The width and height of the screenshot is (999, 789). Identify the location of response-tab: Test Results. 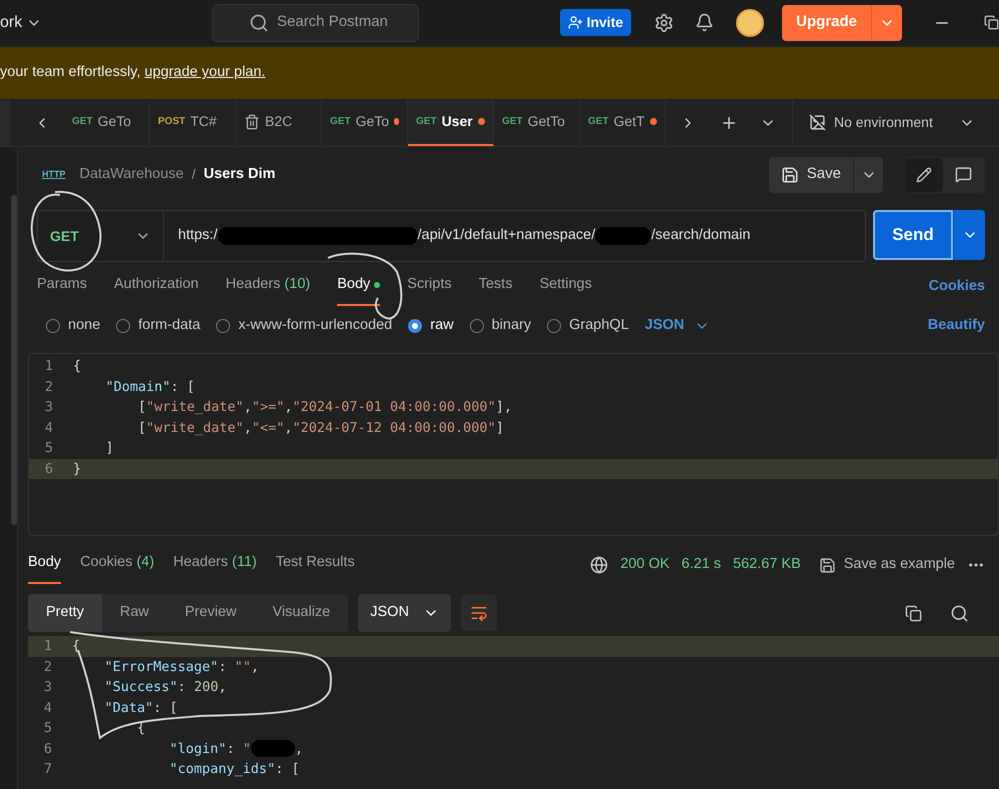
(315, 568).